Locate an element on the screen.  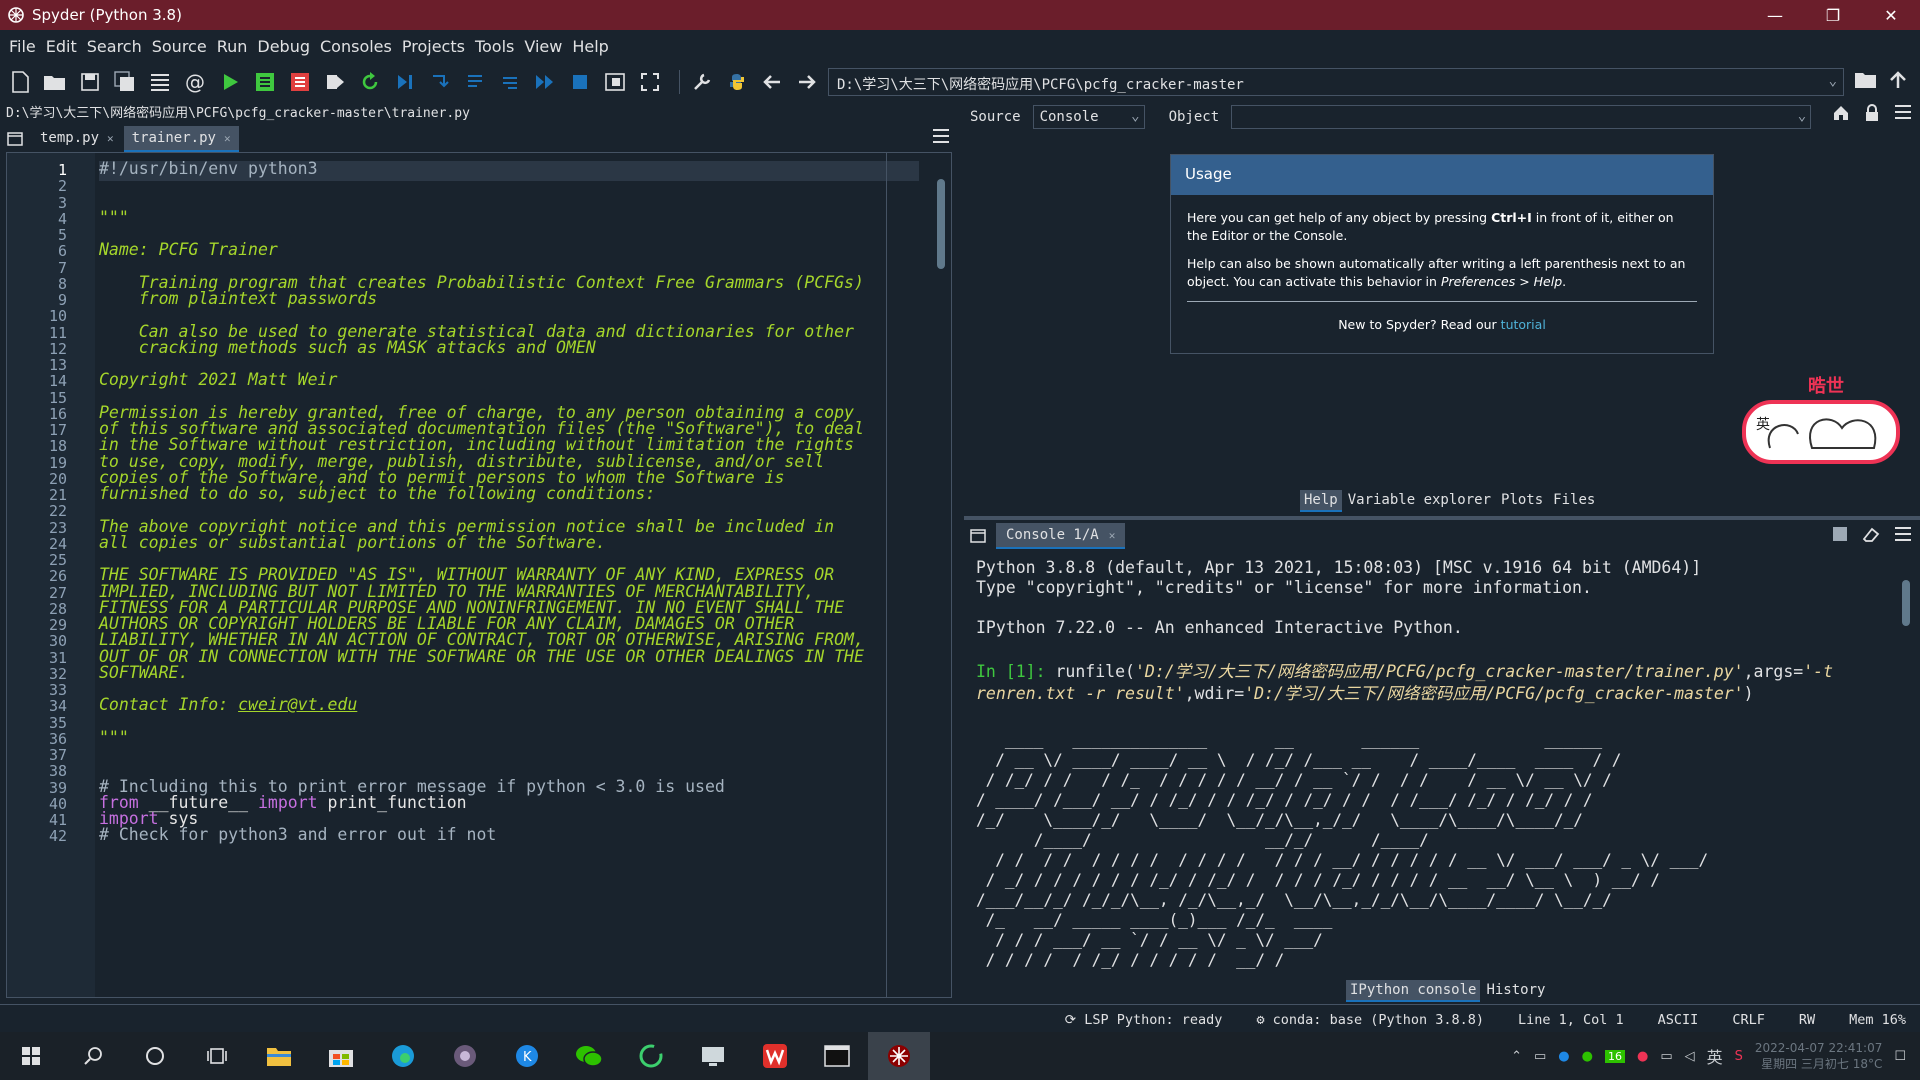
step-icon is located at coordinates (440, 82).